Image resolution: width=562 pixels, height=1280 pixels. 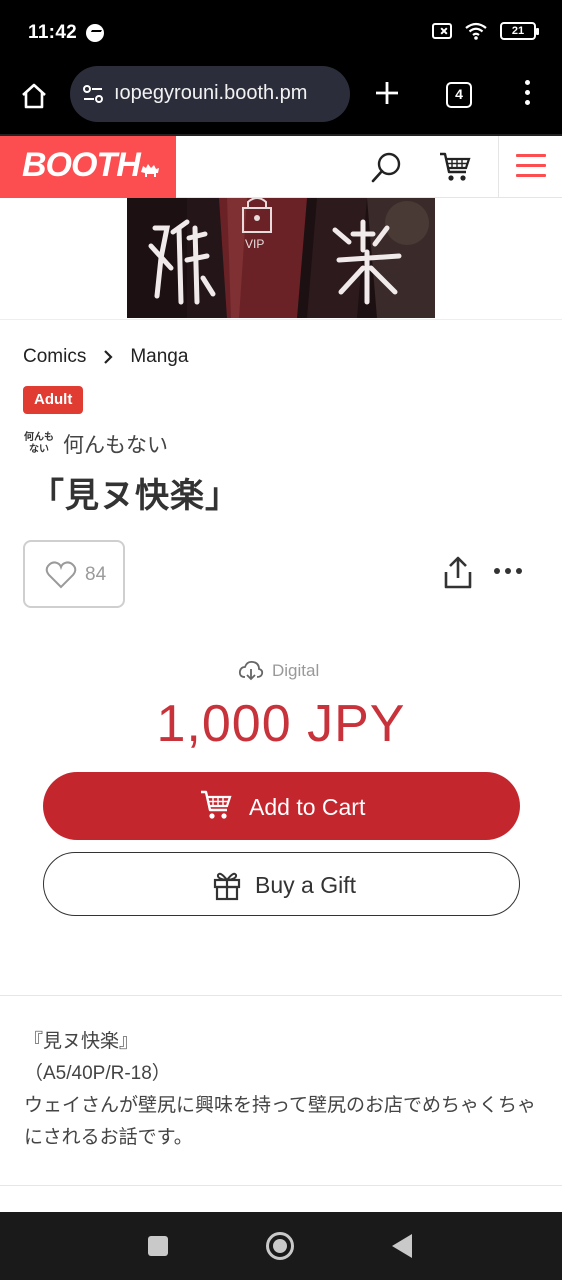 What do you see at coordinates (39, 444) in the screenshot?
I see `shop-avatar: 何んも ない` at bounding box center [39, 444].